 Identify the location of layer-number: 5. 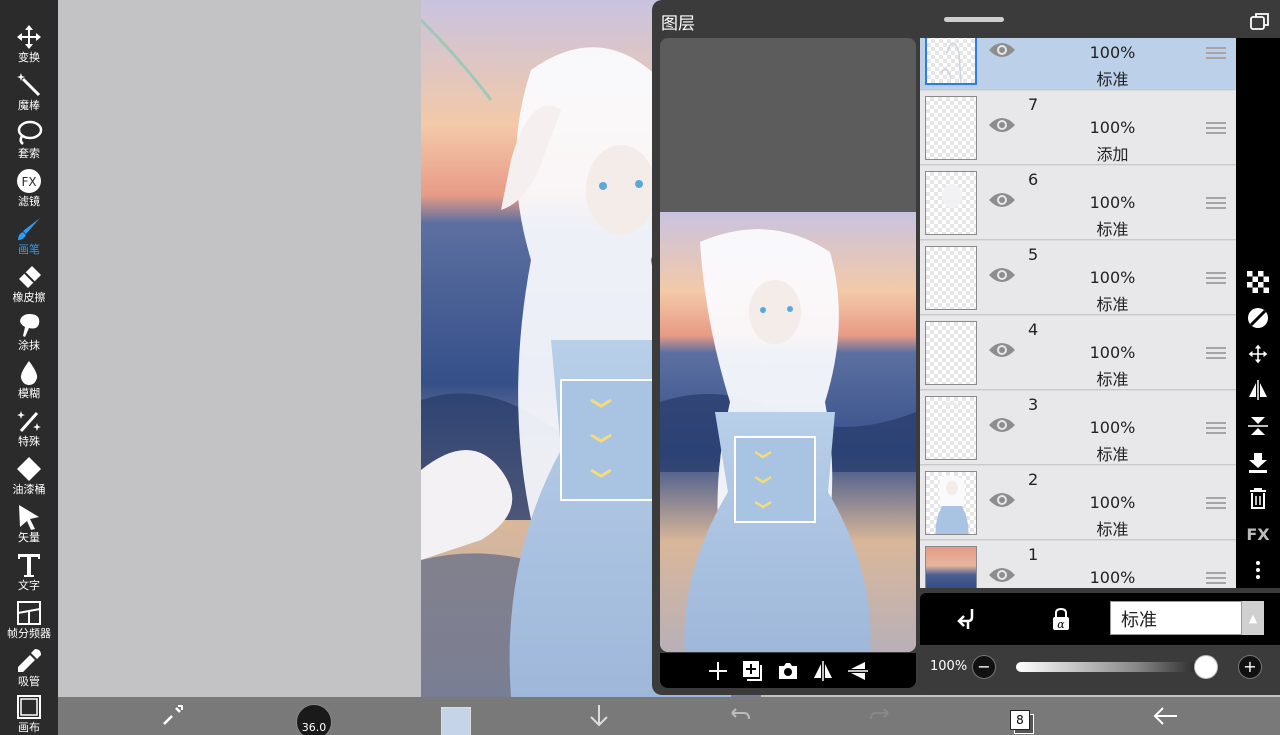
(1033, 254).